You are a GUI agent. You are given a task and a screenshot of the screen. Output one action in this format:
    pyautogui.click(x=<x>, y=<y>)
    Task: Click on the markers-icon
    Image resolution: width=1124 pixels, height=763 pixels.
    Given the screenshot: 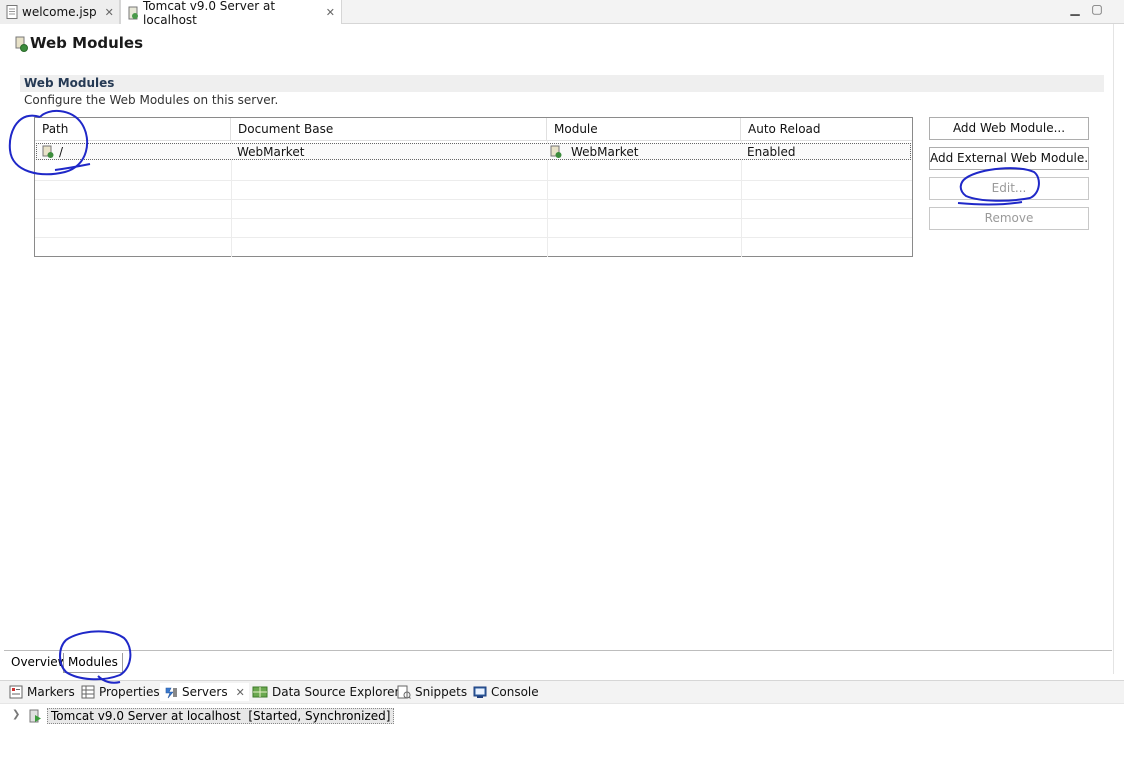 What is the action you would take?
    pyautogui.click(x=16, y=692)
    